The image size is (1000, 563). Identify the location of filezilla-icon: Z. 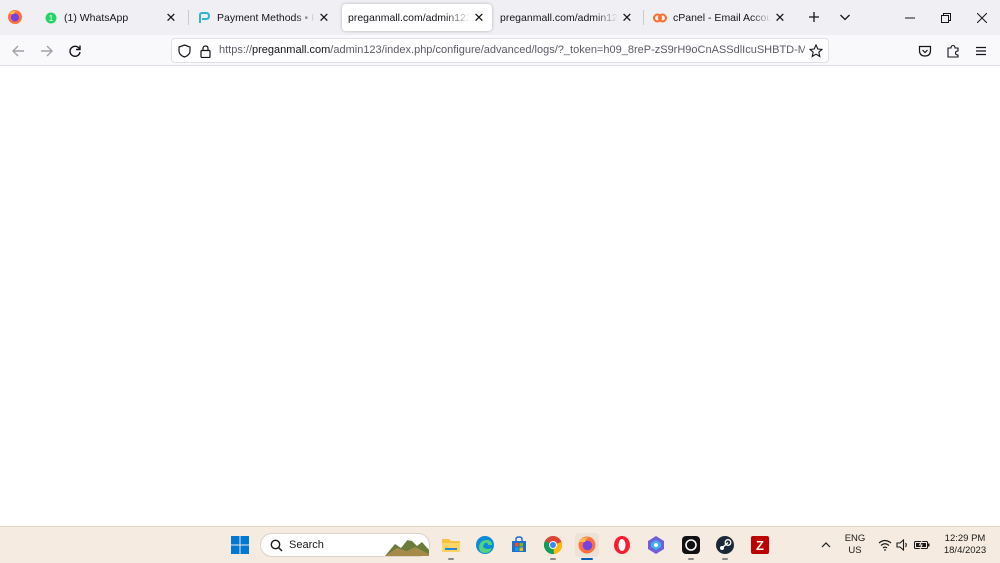
(760, 545).